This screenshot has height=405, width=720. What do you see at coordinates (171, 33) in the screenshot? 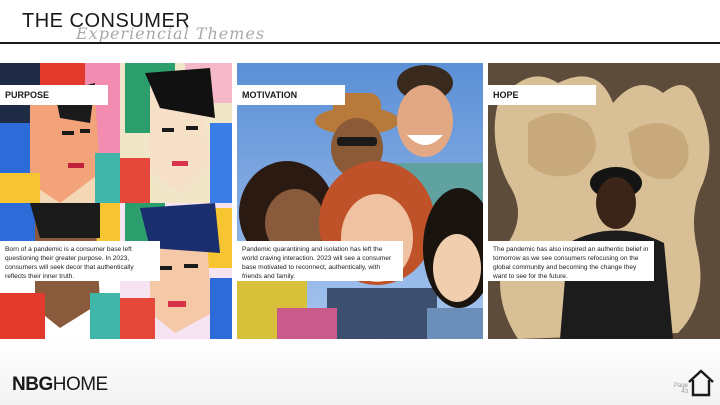
I see `page-subtitle-script: Experiencial Themes` at bounding box center [171, 33].